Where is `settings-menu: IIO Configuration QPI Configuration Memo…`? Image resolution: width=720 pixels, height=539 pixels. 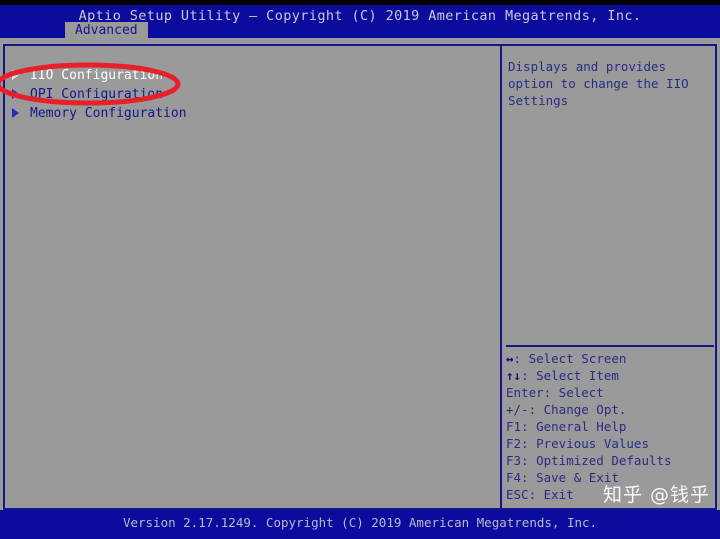 settings-menu: IIO Configuration QPI Configuration Memo… is located at coordinates (246, 94).